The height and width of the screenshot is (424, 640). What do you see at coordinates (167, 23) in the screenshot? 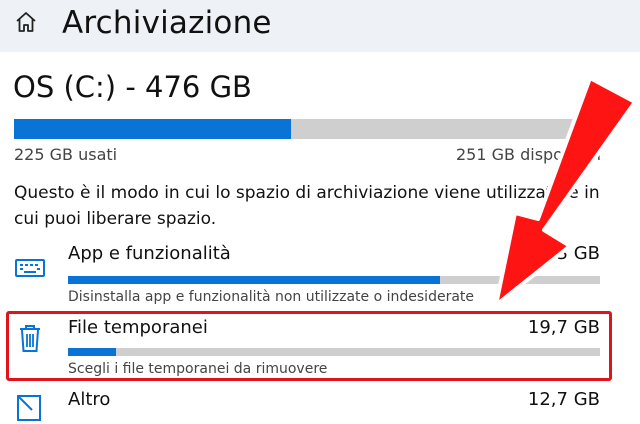
I see `page-title: Archiviazione` at bounding box center [167, 23].